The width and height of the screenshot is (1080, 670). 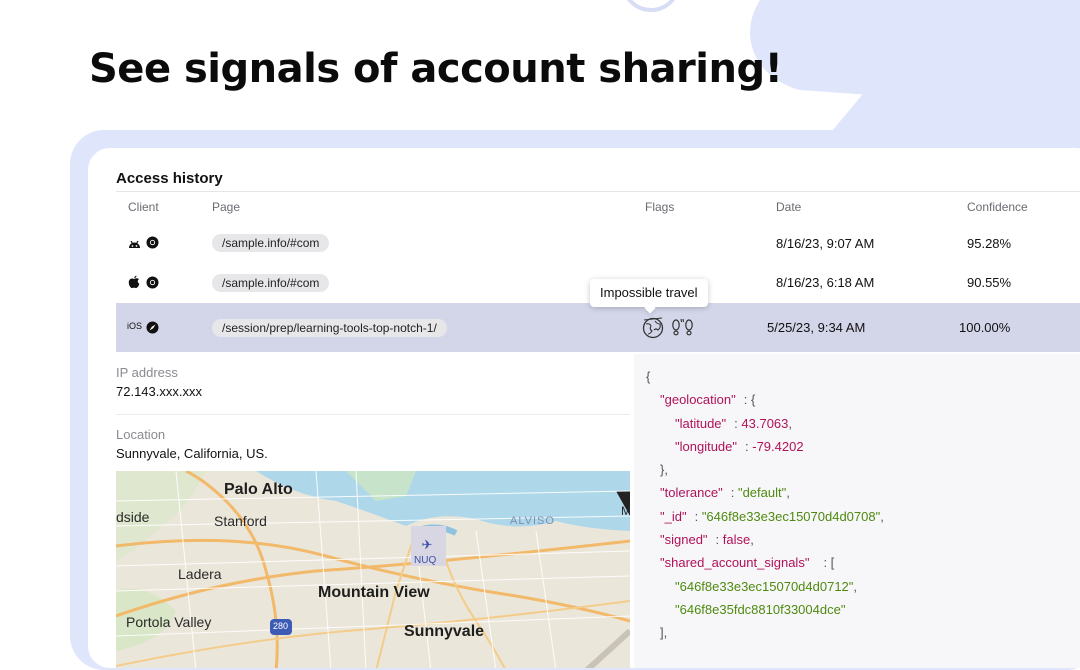 What do you see at coordinates (226, 207) in the screenshot?
I see `column-header-page: Page` at bounding box center [226, 207].